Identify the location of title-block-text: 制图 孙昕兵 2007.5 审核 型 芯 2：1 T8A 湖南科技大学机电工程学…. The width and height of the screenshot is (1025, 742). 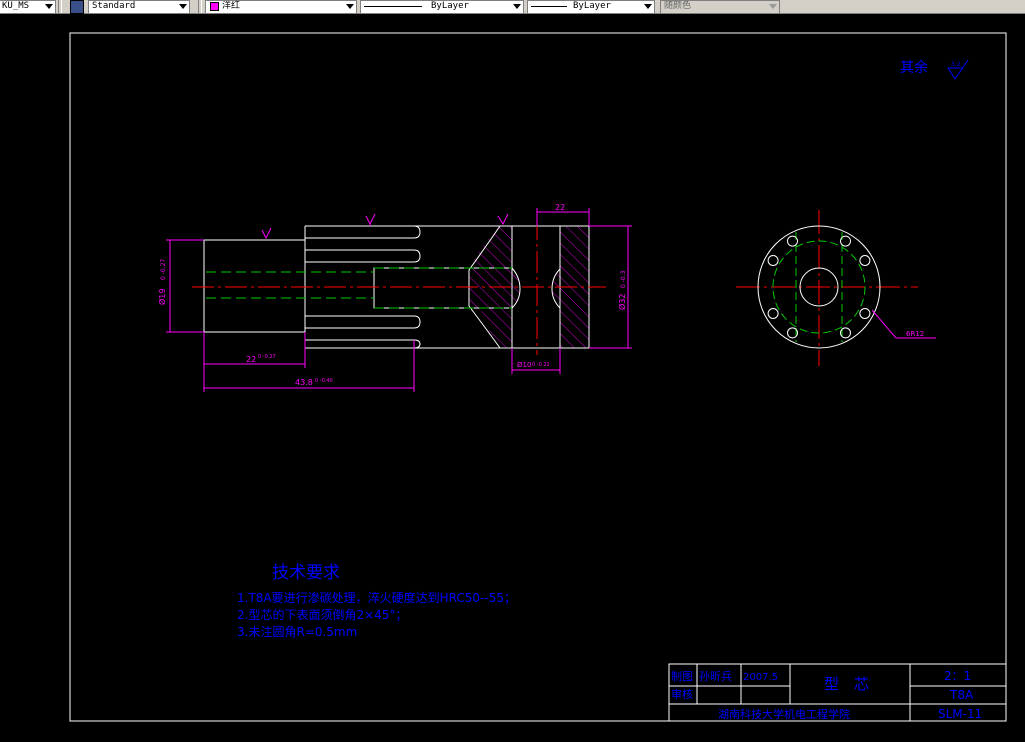
(826, 695).